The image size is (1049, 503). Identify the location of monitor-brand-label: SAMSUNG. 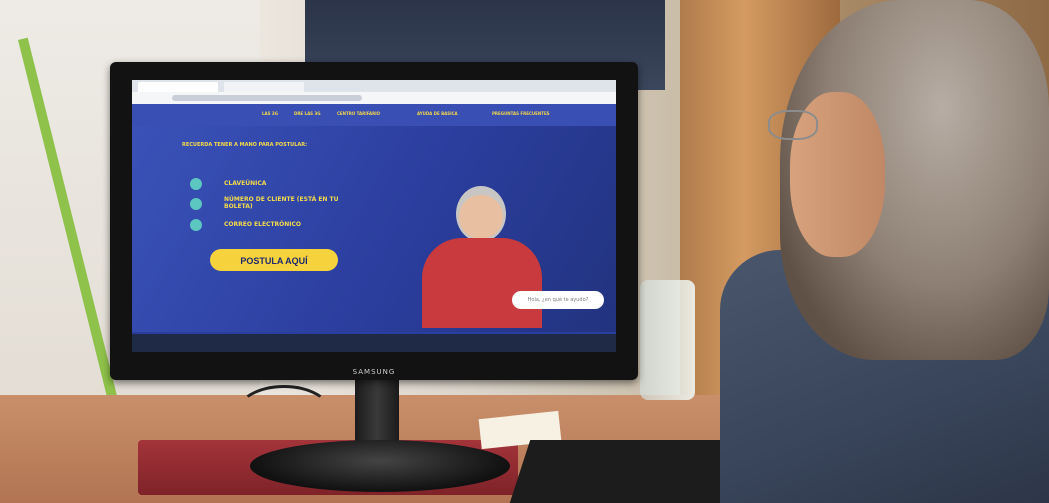
(374, 372).